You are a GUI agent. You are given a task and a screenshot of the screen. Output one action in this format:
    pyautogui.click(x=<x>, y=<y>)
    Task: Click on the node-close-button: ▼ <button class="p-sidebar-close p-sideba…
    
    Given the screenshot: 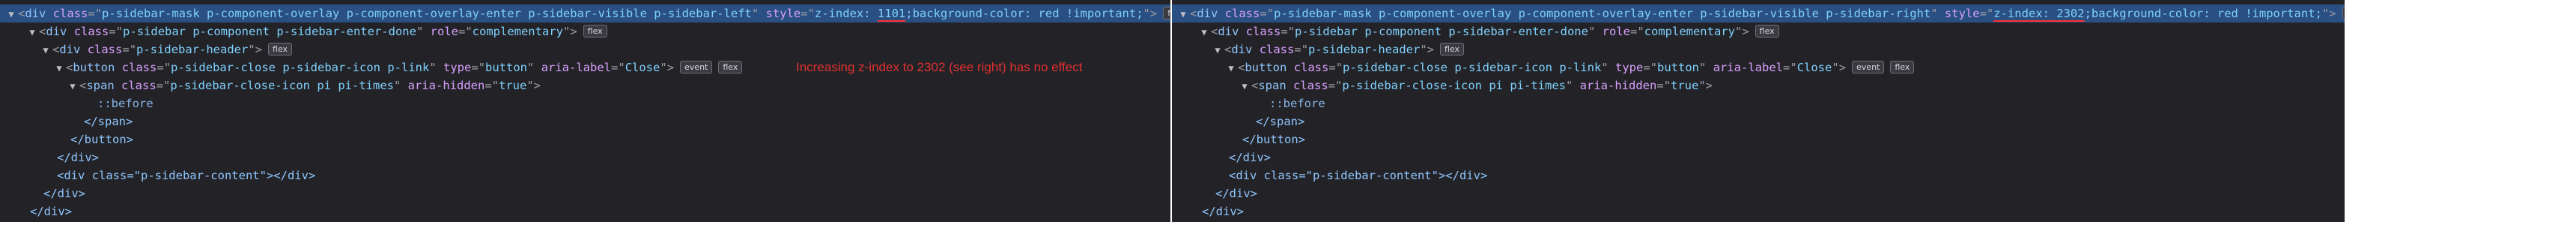 What is the action you would take?
    pyautogui.click(x=1758, y=67)
    